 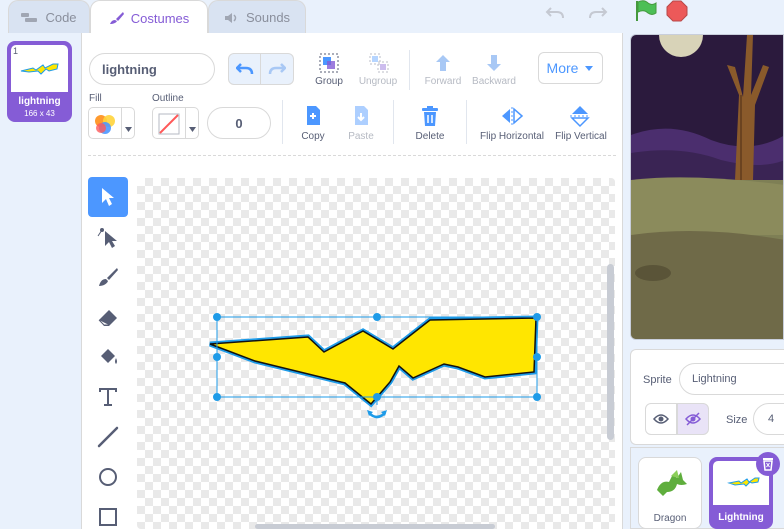 What do you see at coordinates (117, 18) in the screenshot?
I see `brush-icon` at bounding box center [117, 18].